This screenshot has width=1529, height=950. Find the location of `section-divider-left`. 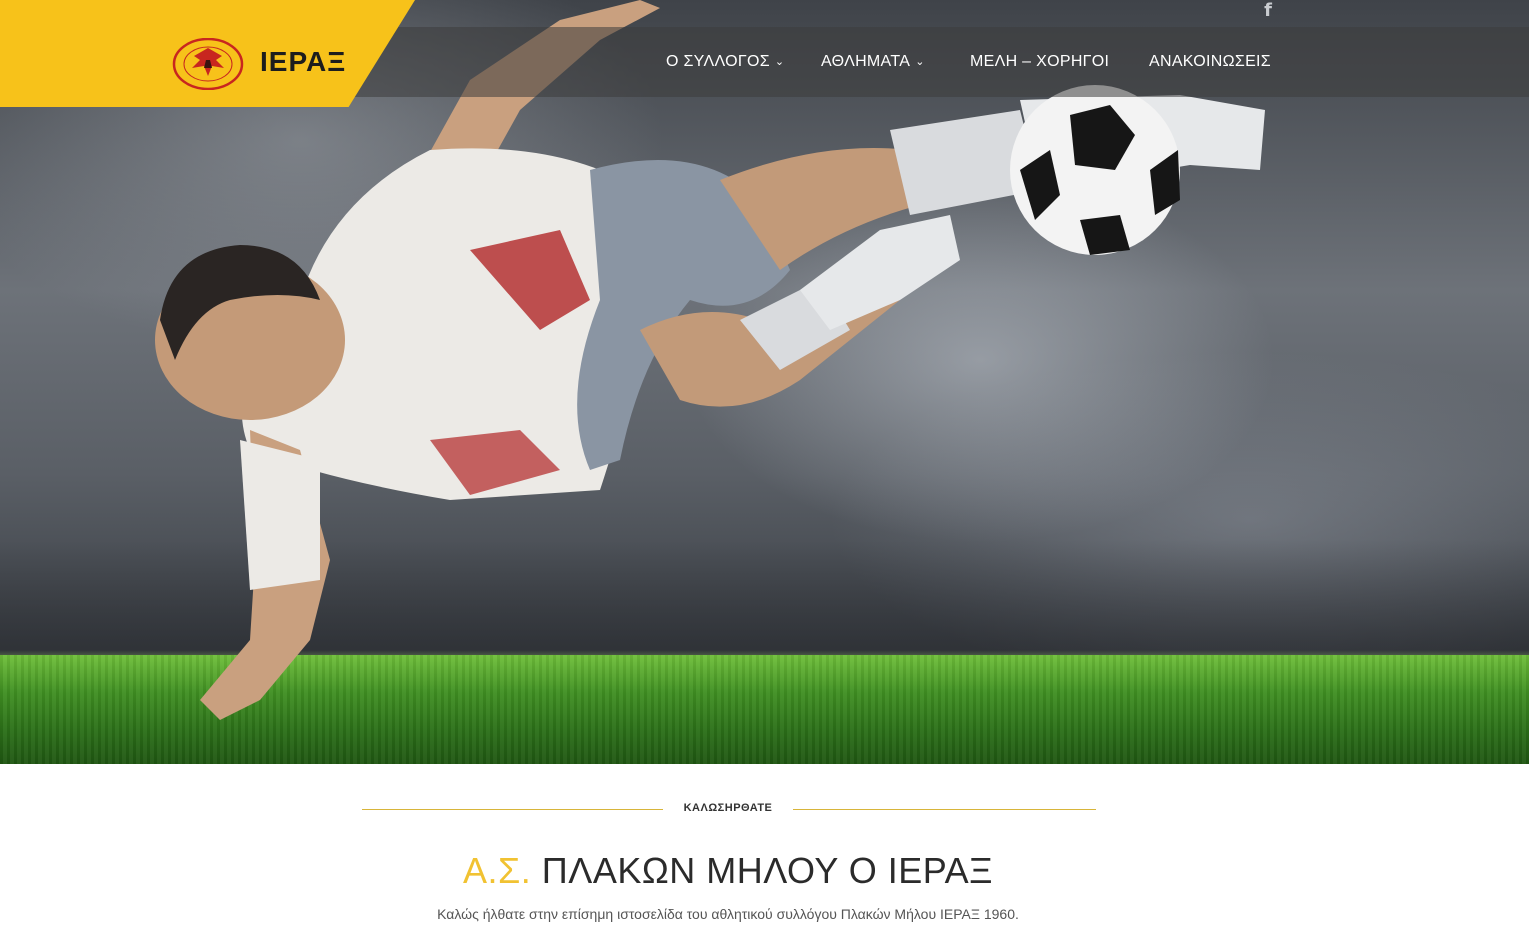

section-divider-left is located at coordinates (512, 809).